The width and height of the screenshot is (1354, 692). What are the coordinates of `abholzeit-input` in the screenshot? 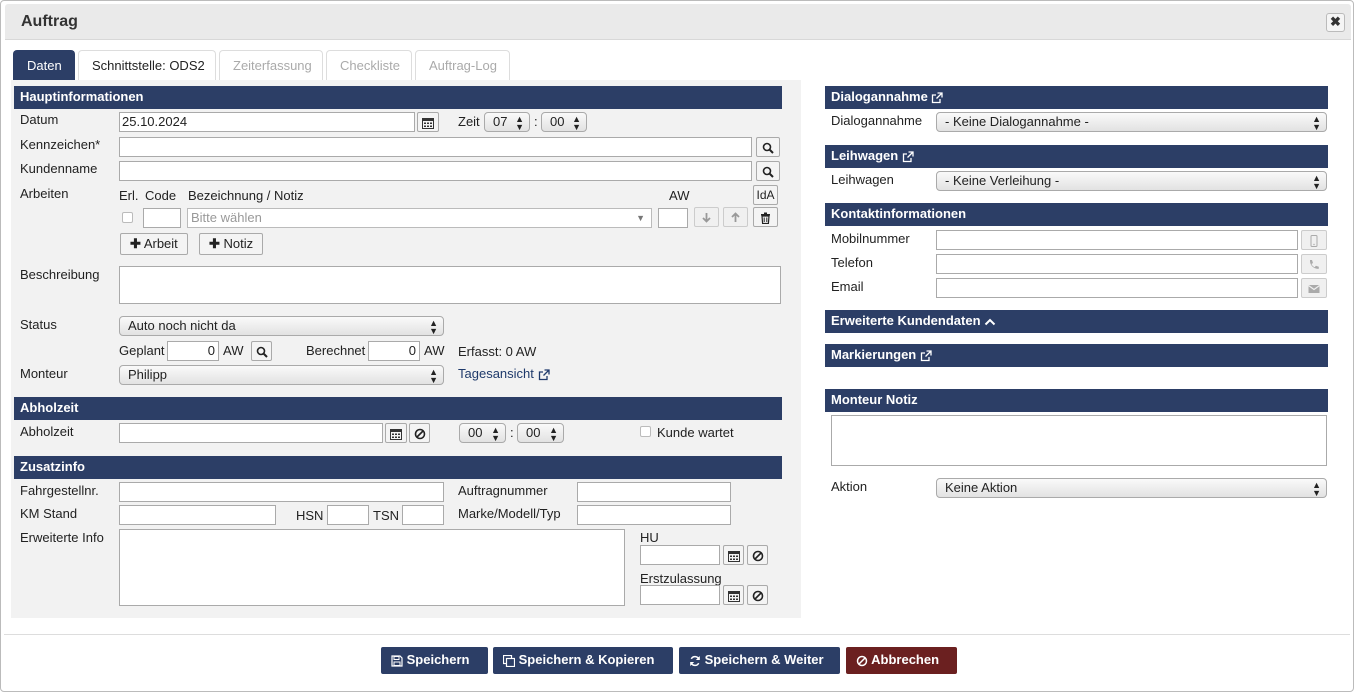 It's located at (251, 433).